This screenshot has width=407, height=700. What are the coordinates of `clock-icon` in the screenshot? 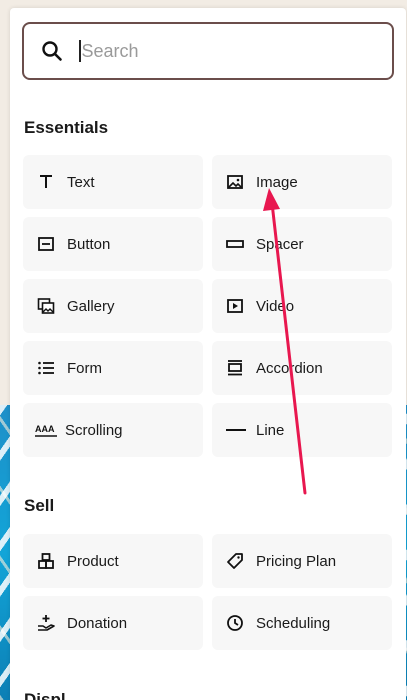 It's located at (235, 623).